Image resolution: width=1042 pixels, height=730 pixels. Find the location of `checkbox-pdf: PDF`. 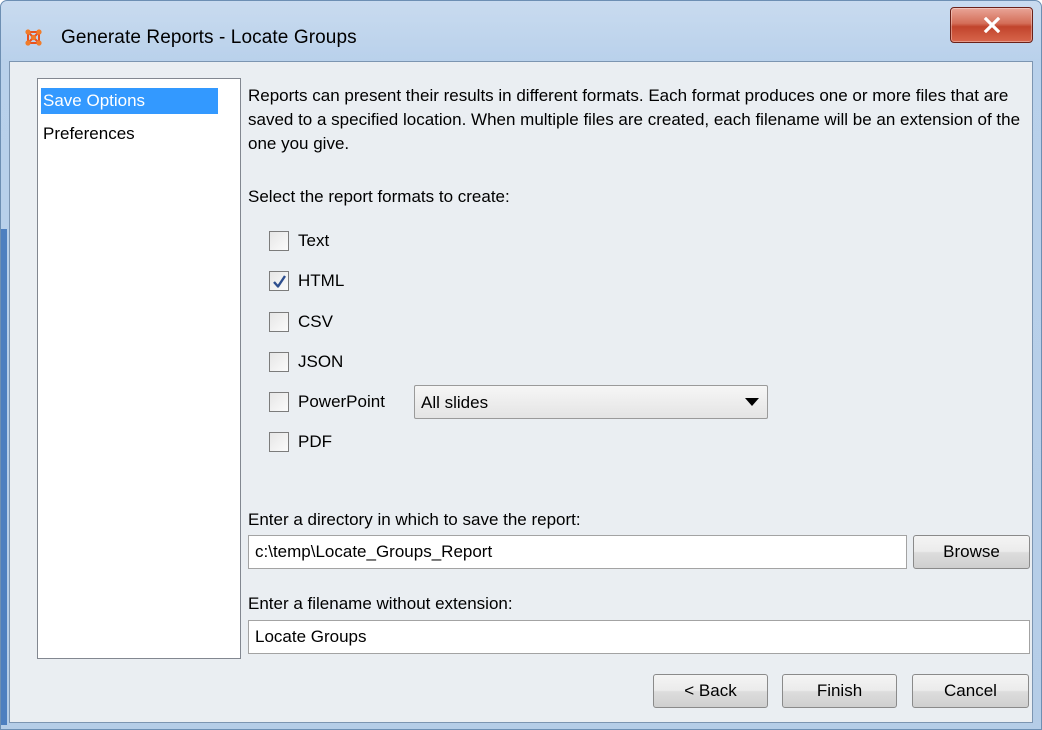

checkbox-pdf: PDF is located at coordinates (300, 442).